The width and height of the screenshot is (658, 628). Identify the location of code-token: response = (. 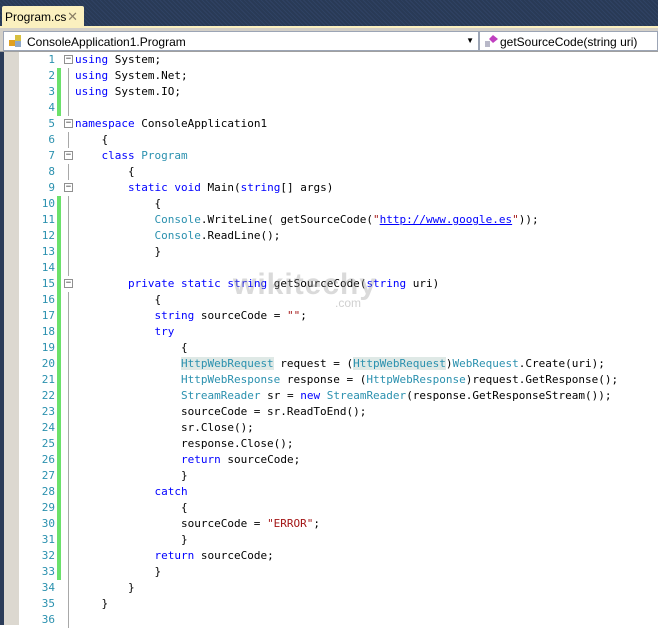
(323, 379).